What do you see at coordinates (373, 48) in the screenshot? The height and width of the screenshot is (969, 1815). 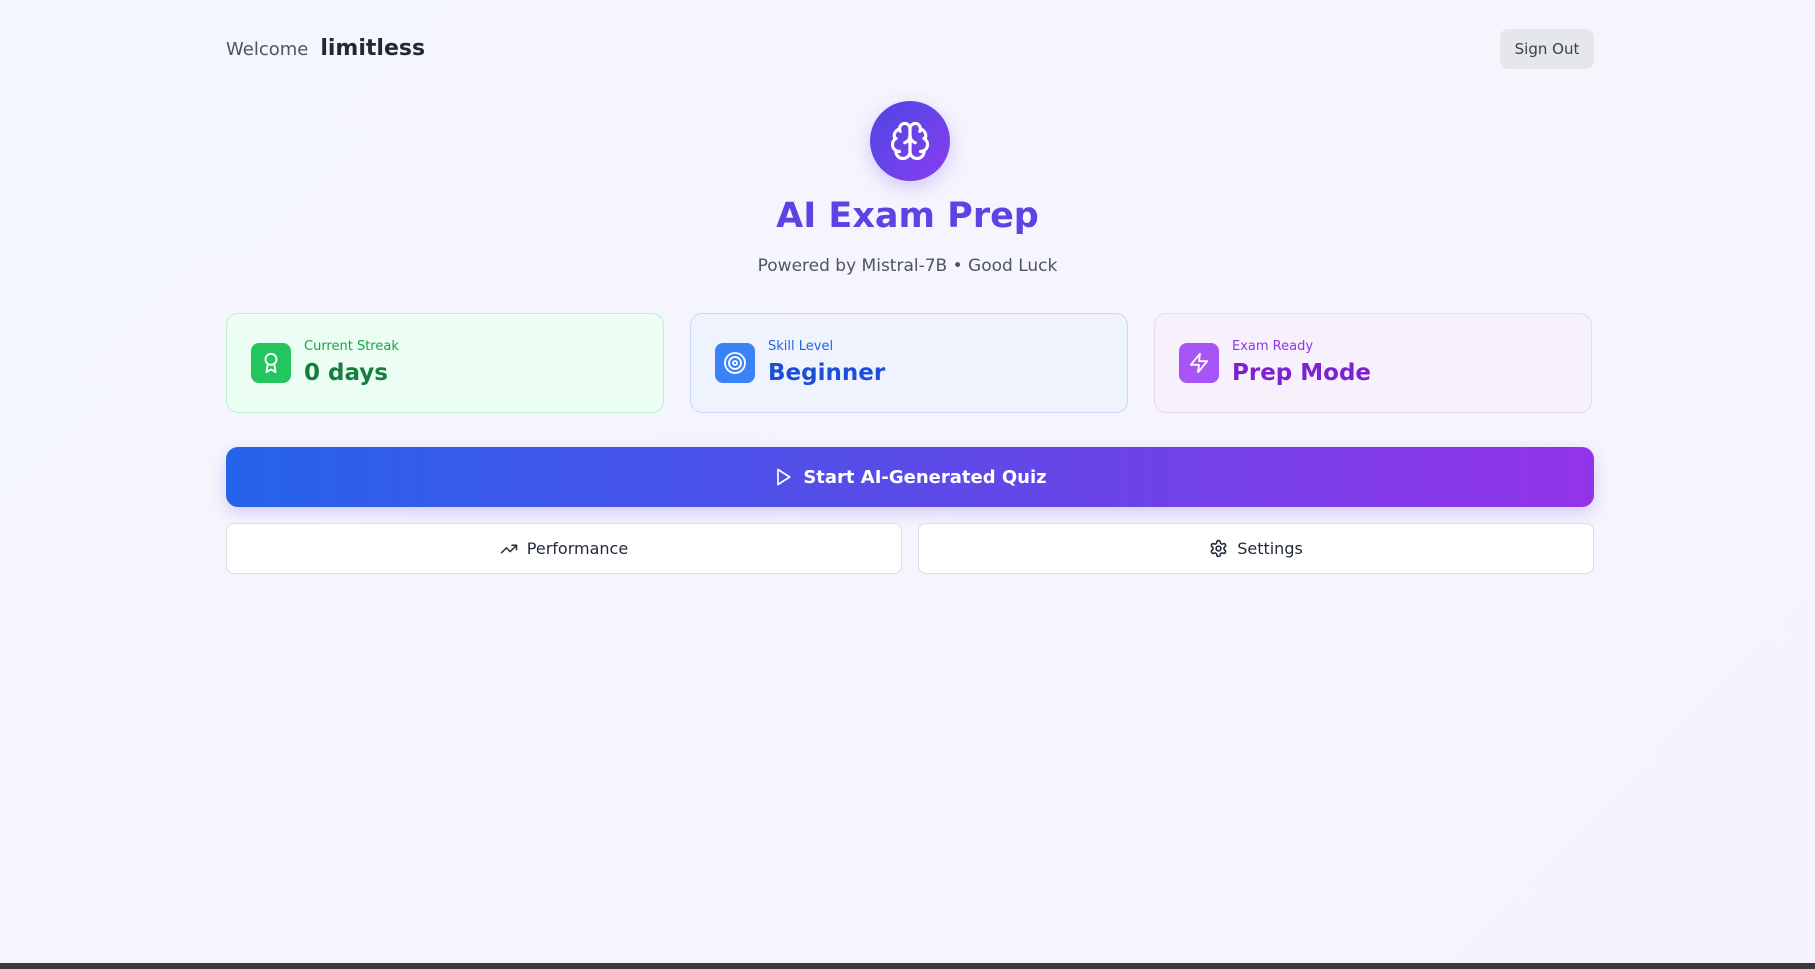 I see `username: limitless` at bounding box center [373, 48].